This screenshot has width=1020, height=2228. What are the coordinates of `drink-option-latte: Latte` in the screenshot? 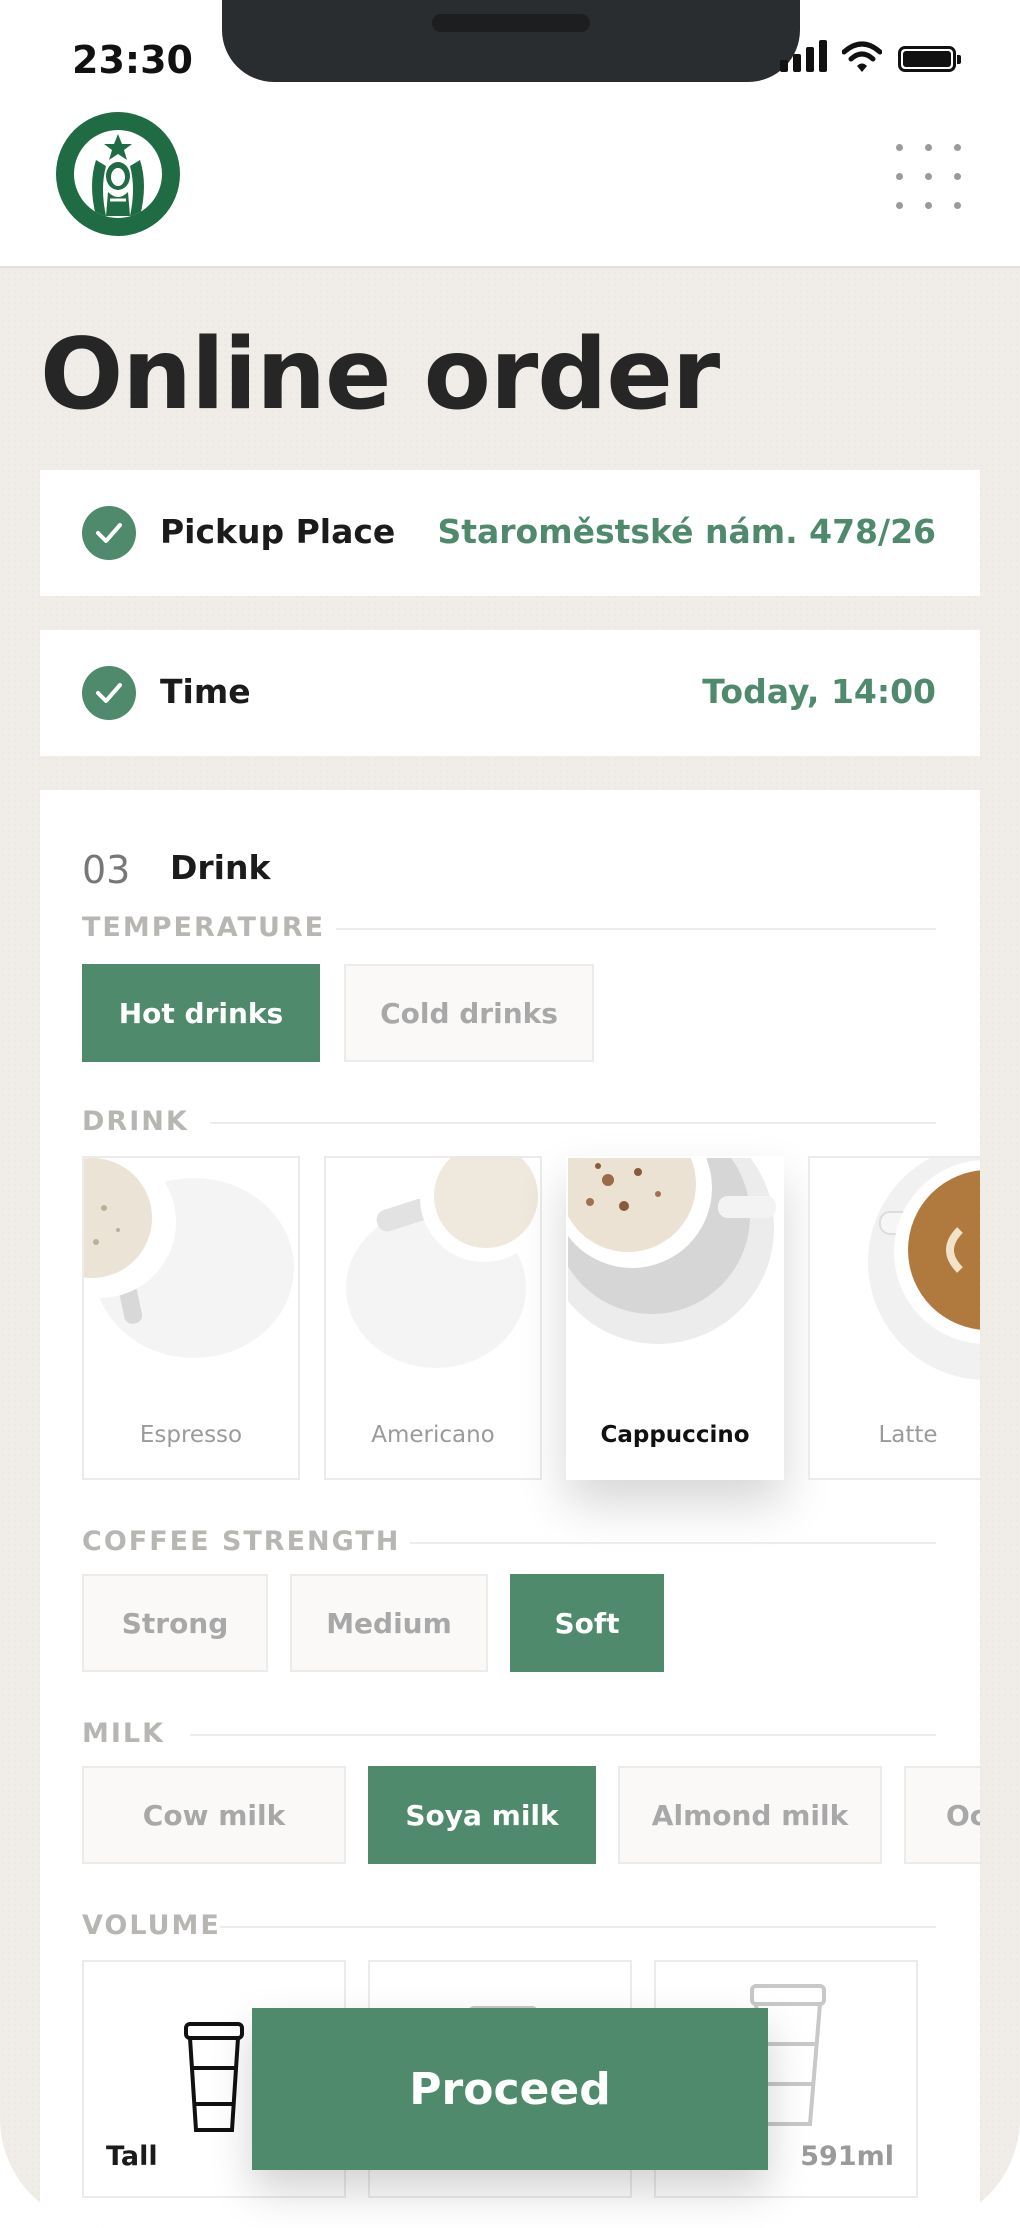 It's located at (894, 1318).